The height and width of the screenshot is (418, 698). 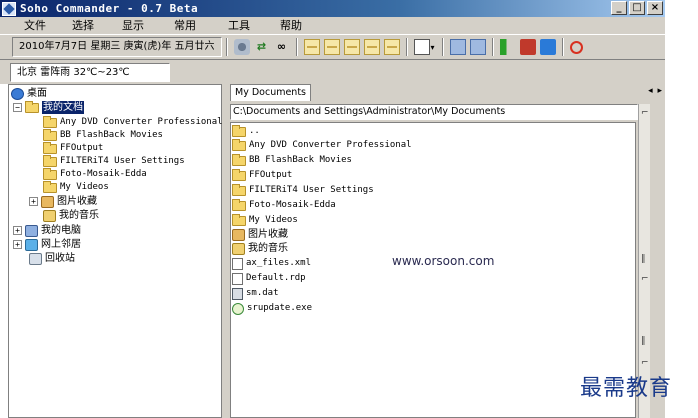 I want to click on list-item-label: 图片收藏, so click(x=268, y=234).